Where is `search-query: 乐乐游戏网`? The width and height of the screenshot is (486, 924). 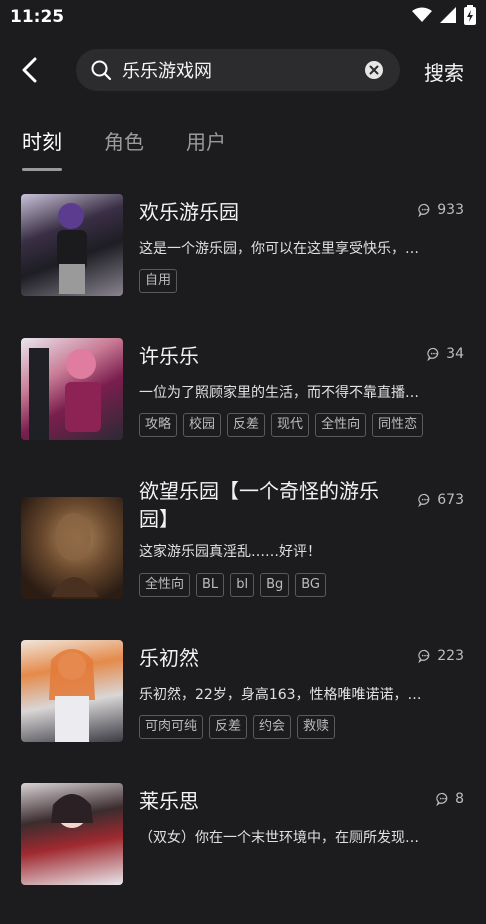 search-query: 乐乐游戏网 is located at coordinates (243, 70).